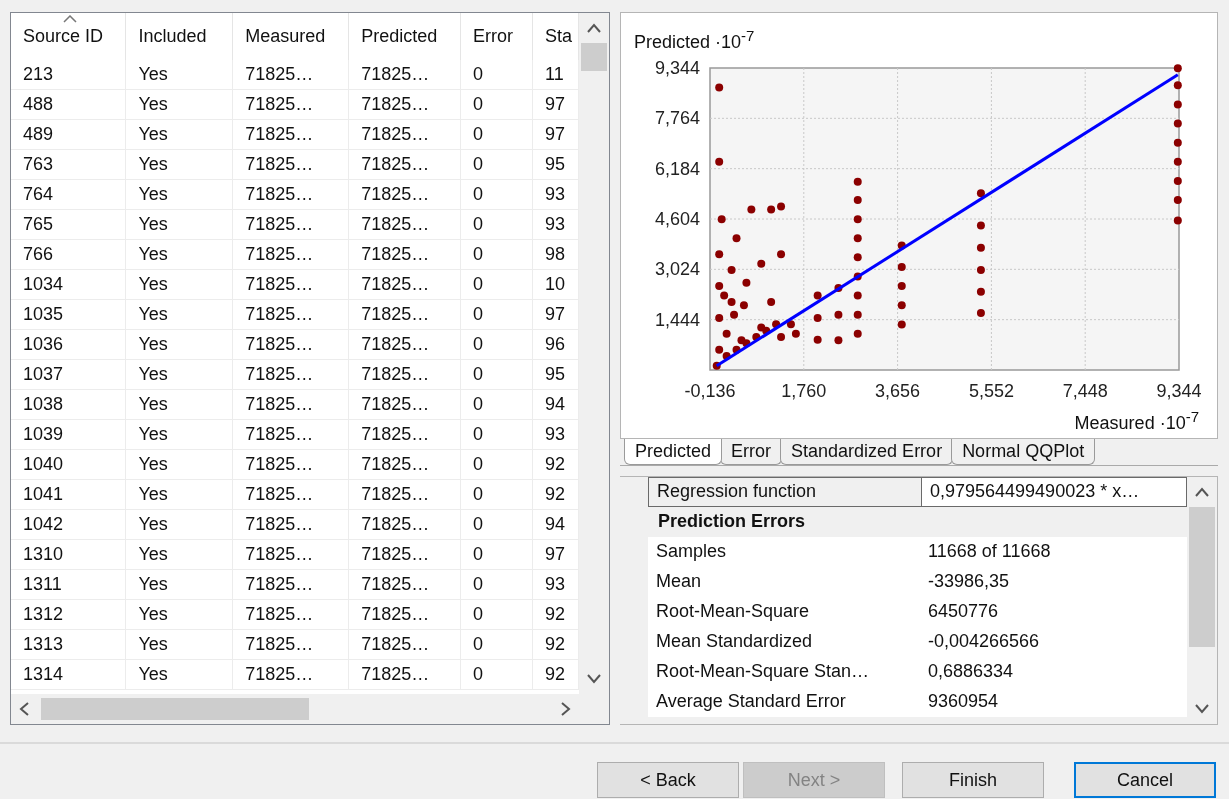 The height and width of the screenshot is (799, 1229). What do you see at coordinates (555, 36) in the screenshot?
I see `column-header: Sta` at bounding box center [555, 36].